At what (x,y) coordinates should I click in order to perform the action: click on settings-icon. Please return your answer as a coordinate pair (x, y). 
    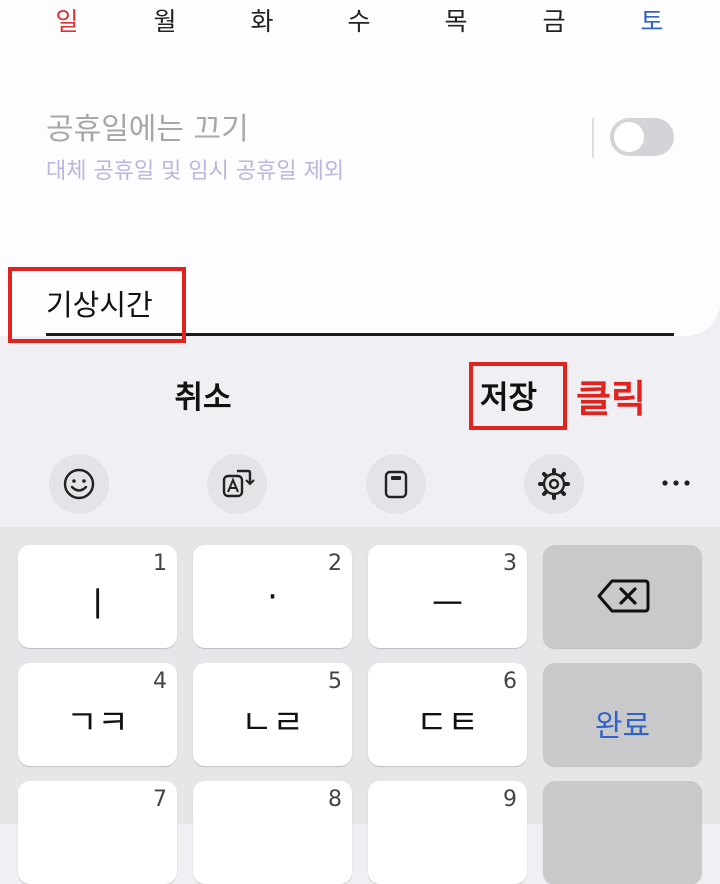
    Looking at the image, I should click on (554, 484).